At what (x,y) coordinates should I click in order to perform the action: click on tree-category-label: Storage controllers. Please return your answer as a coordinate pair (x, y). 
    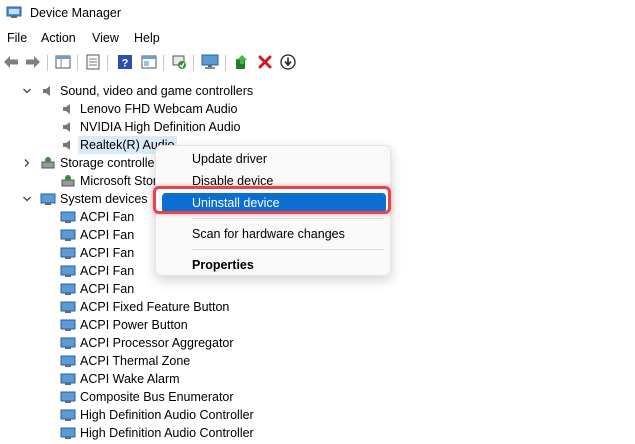
    Looking at the image, I should click on (112, 163).